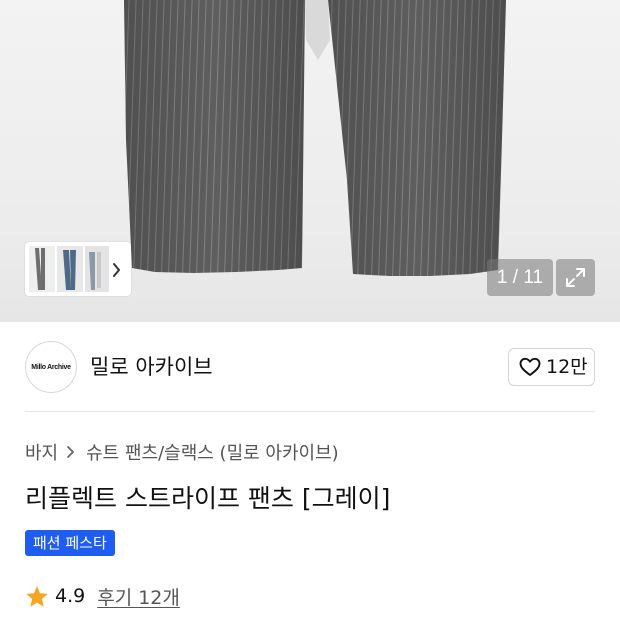 This screenshot has width=620, height=620. I want to click on brand-name: 밀로 아카이브, so click(151, 367).